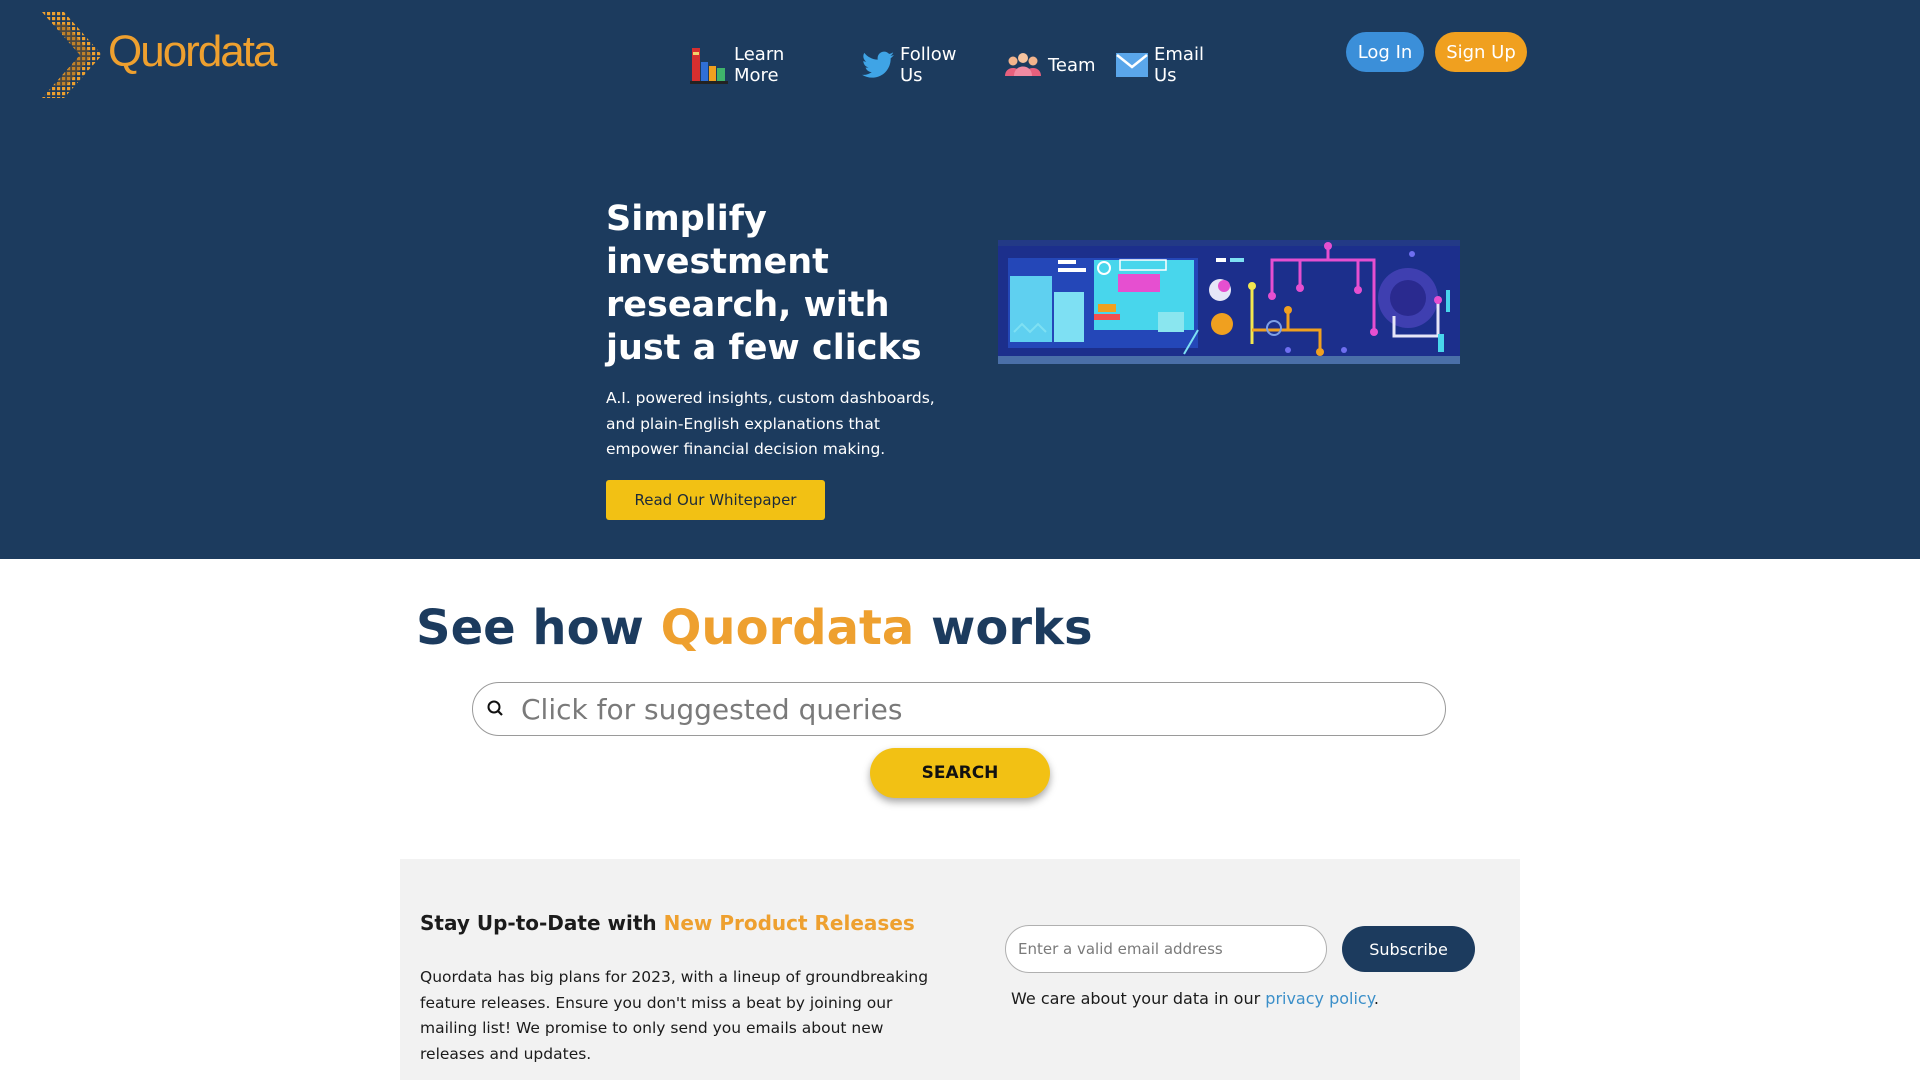 Image resolution: width=1920 pixels, height=1080 pixels. I want to click on search-bar, so click(959, 709).